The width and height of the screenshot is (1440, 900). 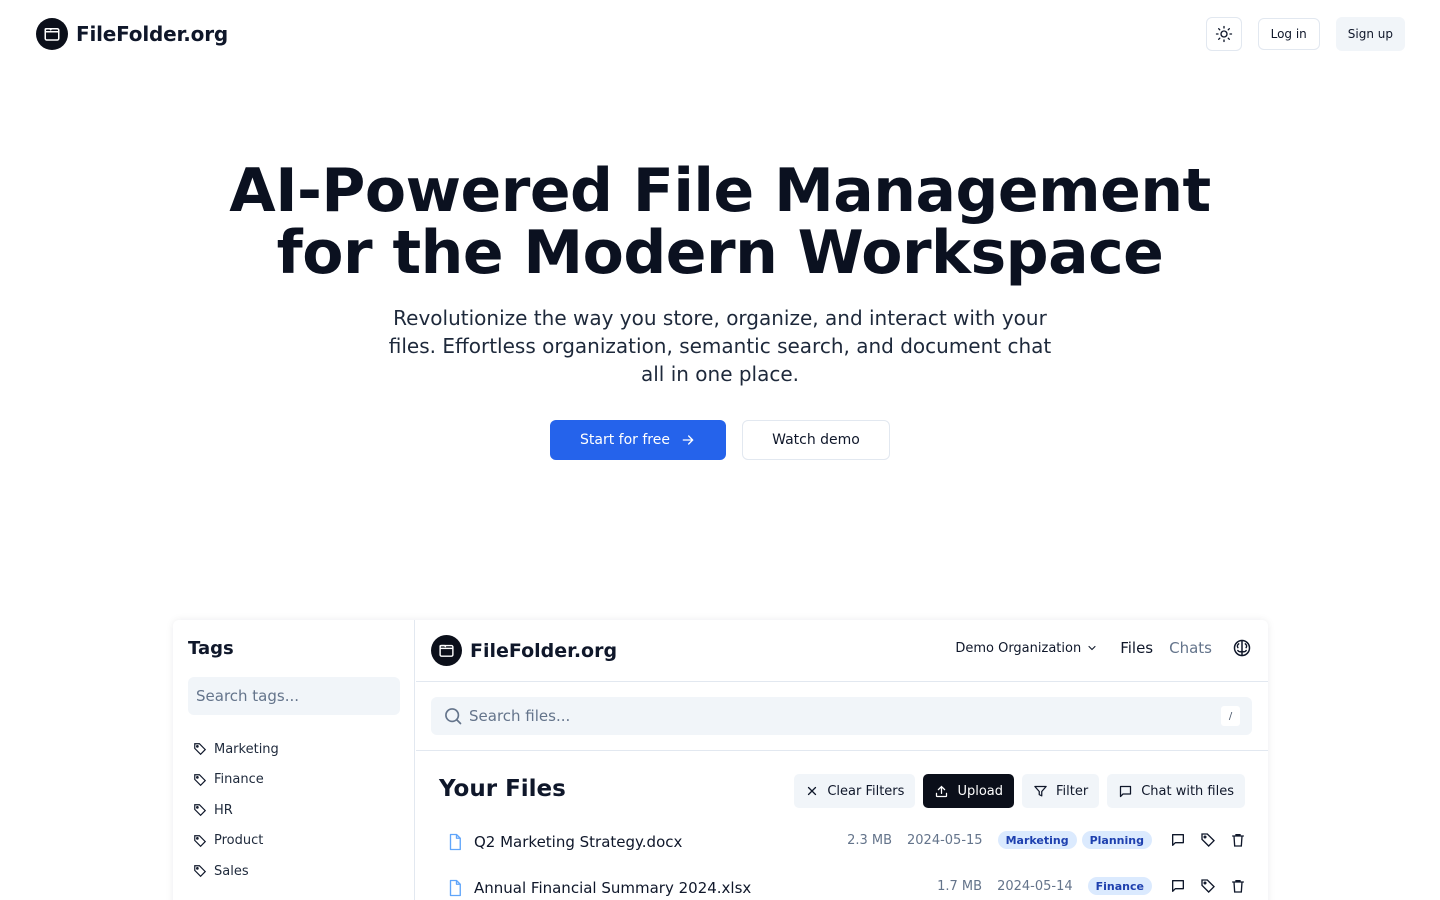 I want to click on tag-item-marketing: Marketing, so click(x=236, y=749).